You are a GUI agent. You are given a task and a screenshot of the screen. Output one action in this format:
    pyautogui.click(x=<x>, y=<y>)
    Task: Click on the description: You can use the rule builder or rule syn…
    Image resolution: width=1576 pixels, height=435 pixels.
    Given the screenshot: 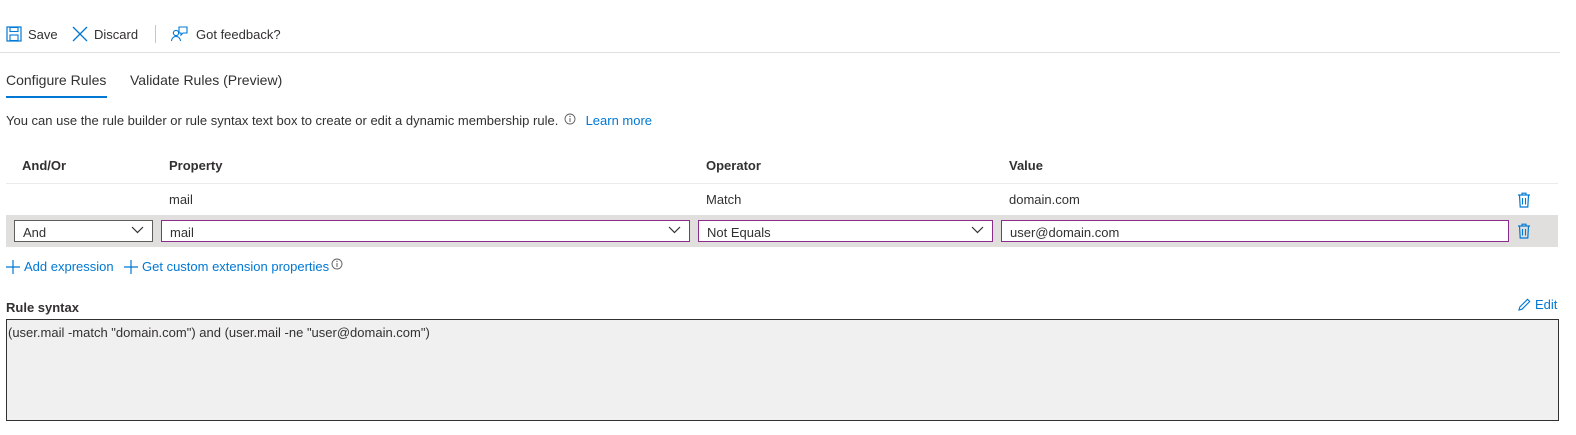 What is the action you would take?
    pyautogui.click(x=329, y=120)
    